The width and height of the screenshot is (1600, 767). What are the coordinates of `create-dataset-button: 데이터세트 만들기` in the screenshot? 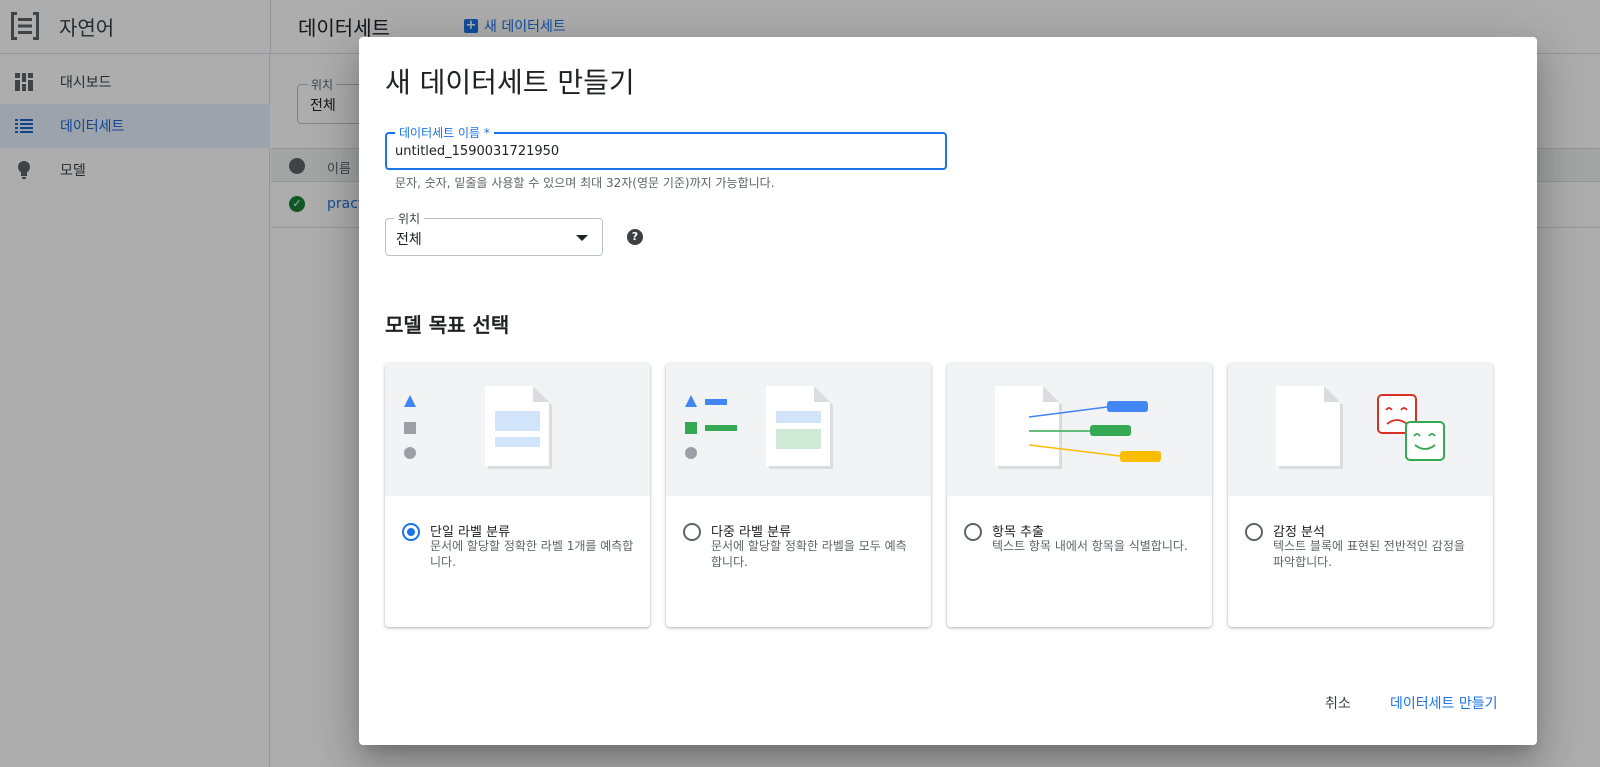 It's located at (1444, 703).